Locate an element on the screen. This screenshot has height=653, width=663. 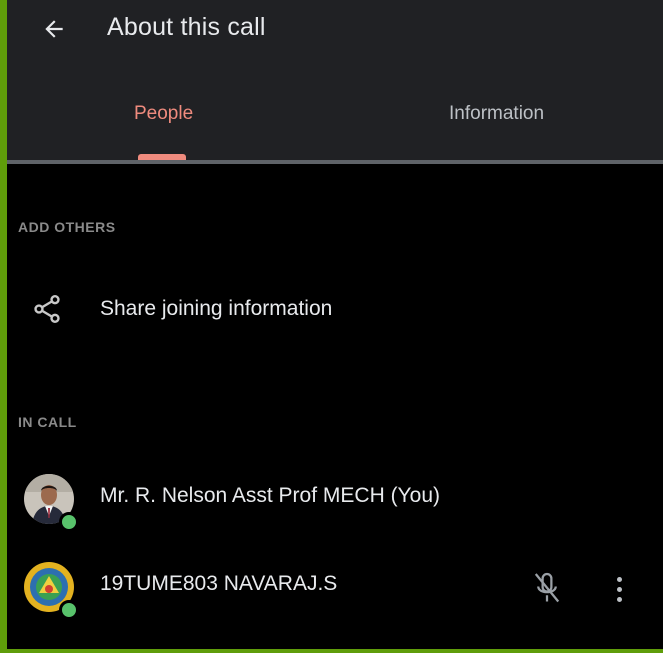
arrow-back-icon is located at coordinates (54, 29).